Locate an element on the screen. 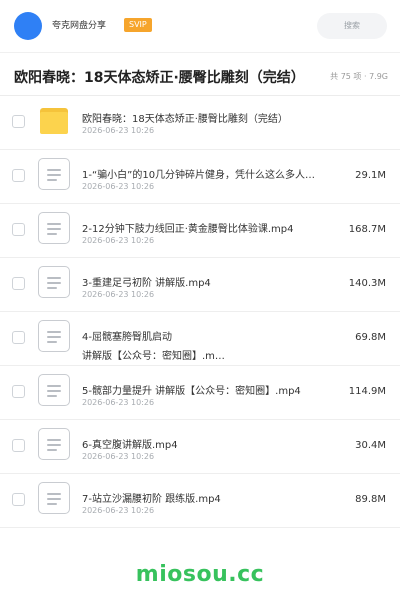 The height and width of the screenshot is (600, 400). file-name: 6-真空腹讲解版.mp4 is located at coordinates (130, 445).